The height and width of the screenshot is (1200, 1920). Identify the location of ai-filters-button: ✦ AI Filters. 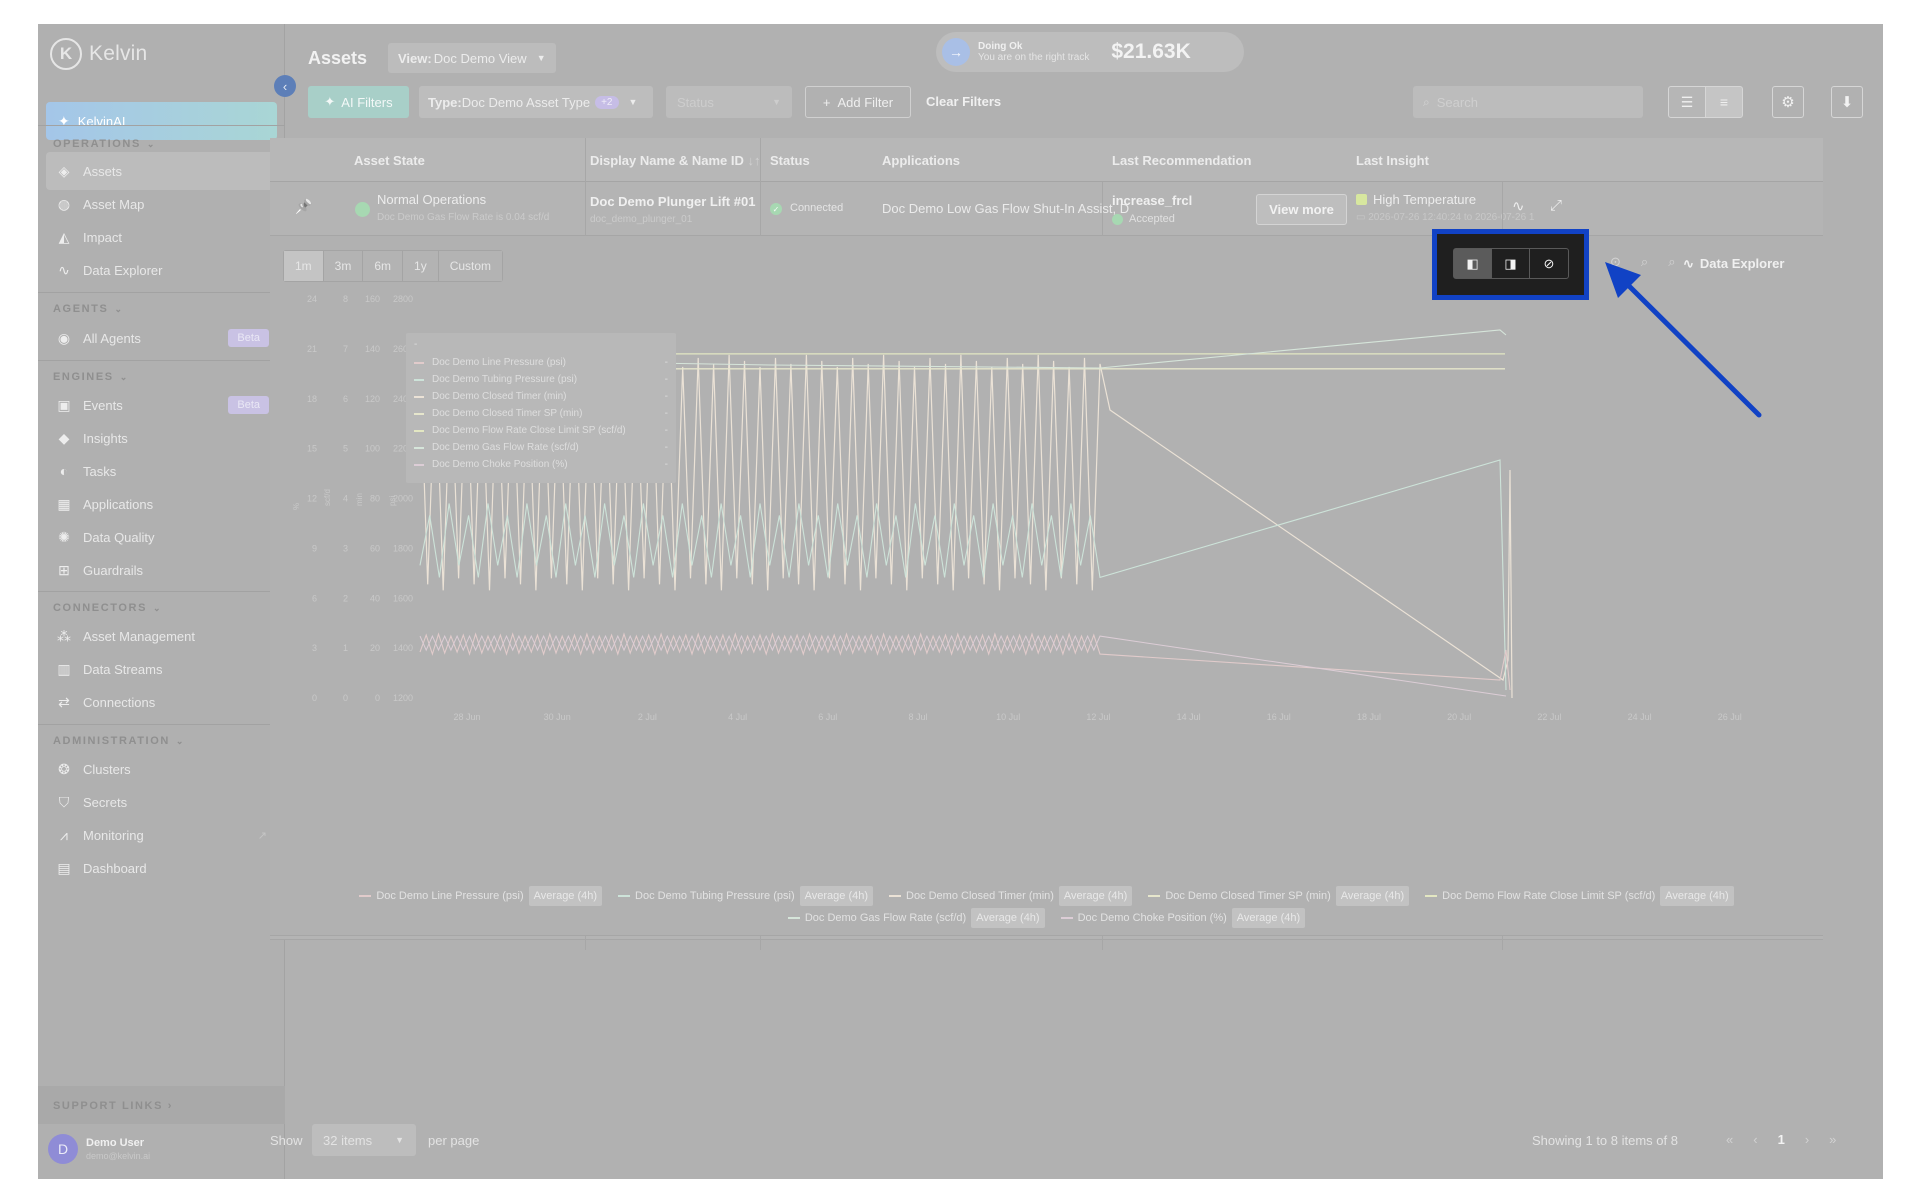
(358, 102).